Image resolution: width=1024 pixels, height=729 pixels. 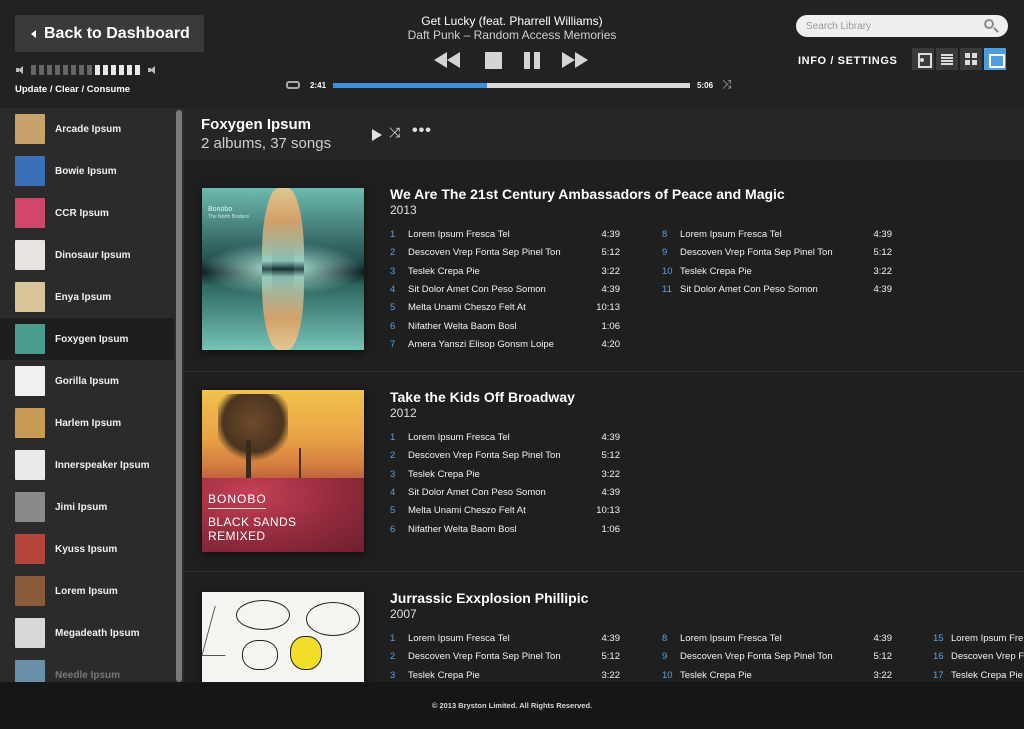 What do you see at coordinates (87, 213) in the screenshot?
I see `sidebar-item-ccr-ipsum: CCR Ipsum` at bounding box center [87, 213].